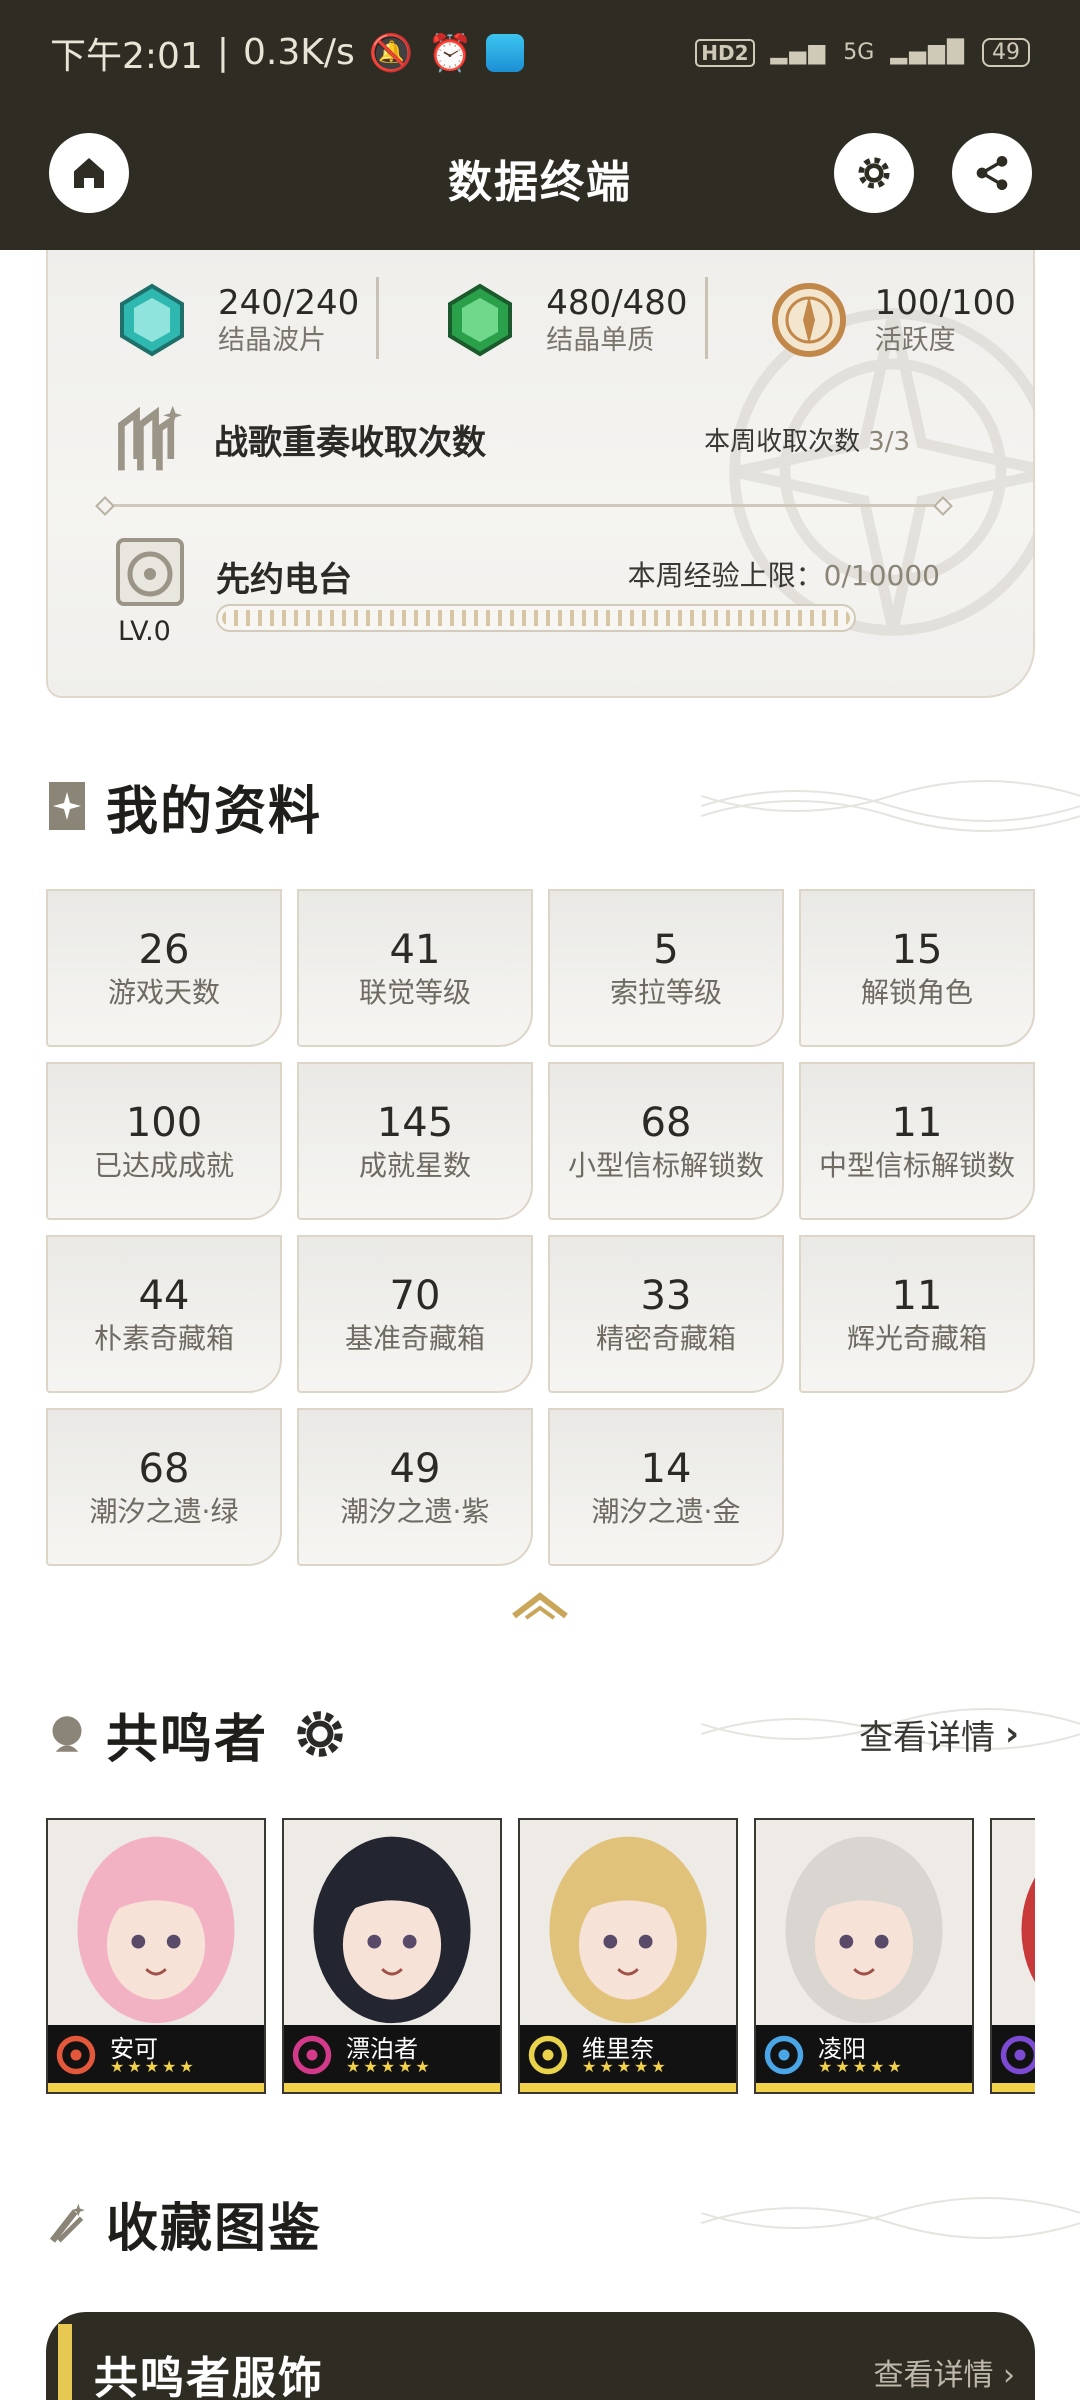 Image resolution: width=1080 pixels, height=2400 pixels. I want to click on page-title: 数据终端, so click(540, 182).